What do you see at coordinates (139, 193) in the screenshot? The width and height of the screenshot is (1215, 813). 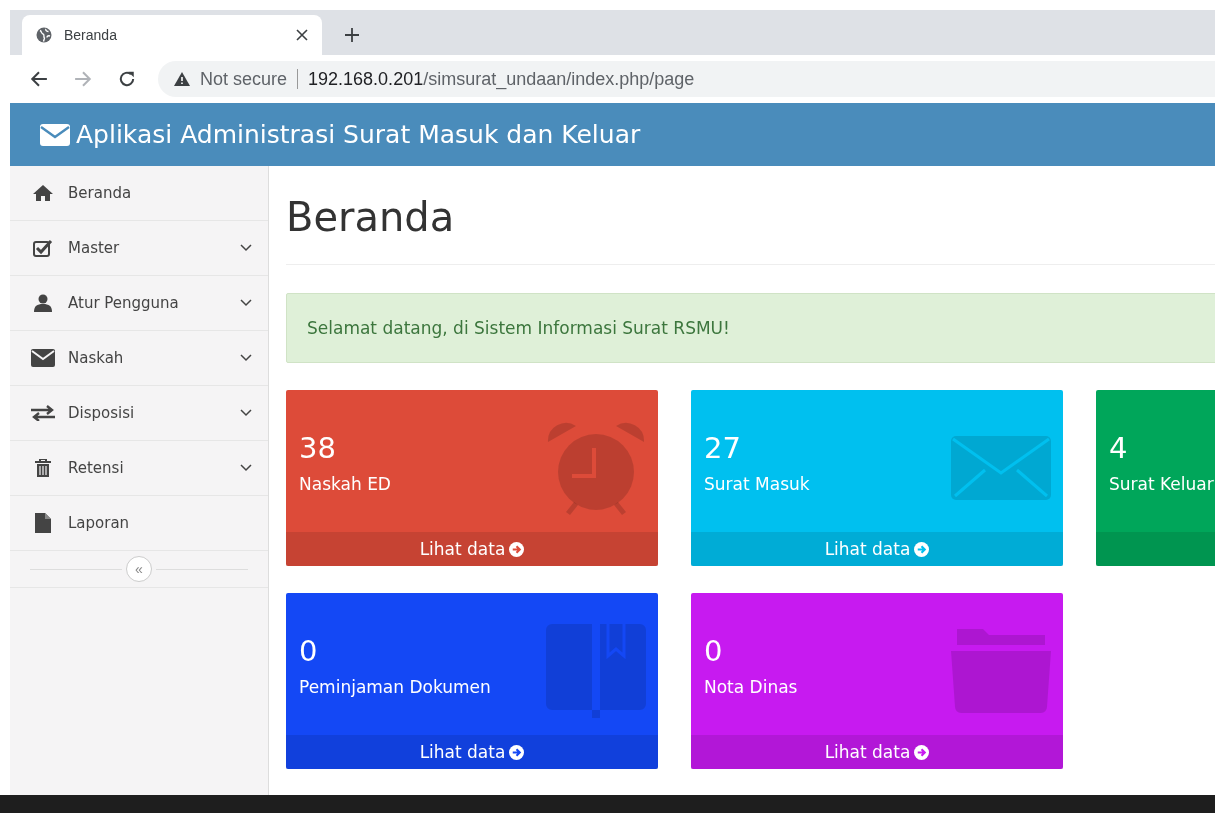 I see `sidebar-item: Beranda` at bounding box center [139, 193].